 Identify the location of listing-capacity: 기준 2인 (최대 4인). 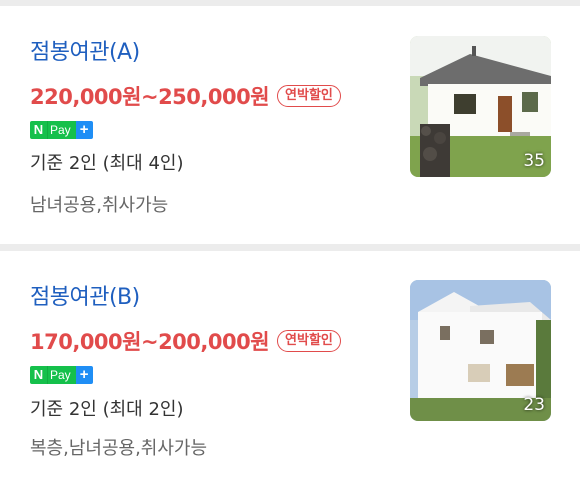
(107, 163).